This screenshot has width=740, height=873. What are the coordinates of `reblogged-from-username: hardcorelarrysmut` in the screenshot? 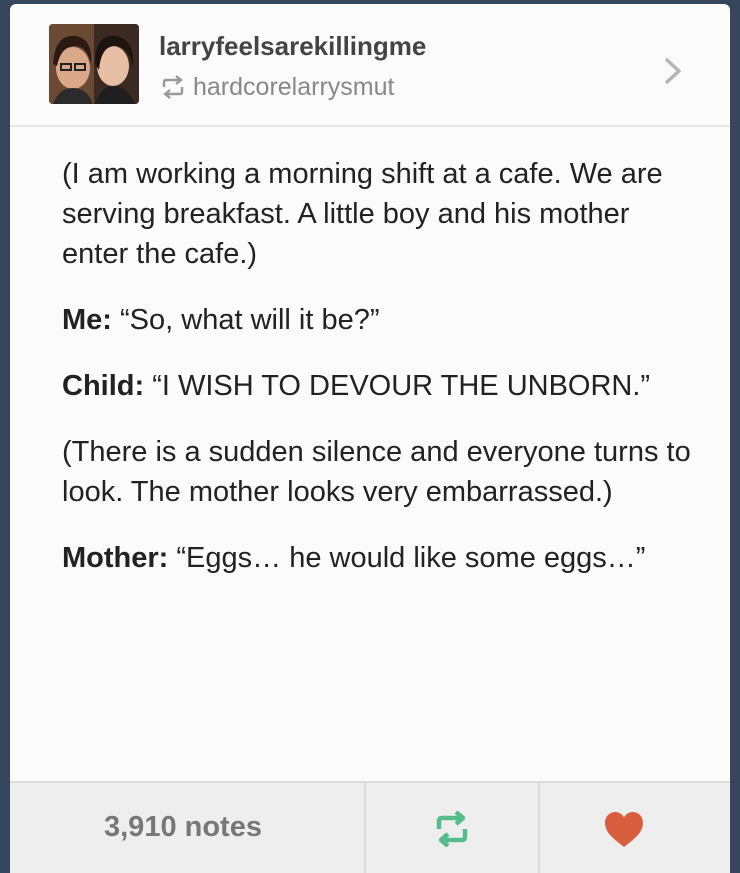 It's located at (293, 87).